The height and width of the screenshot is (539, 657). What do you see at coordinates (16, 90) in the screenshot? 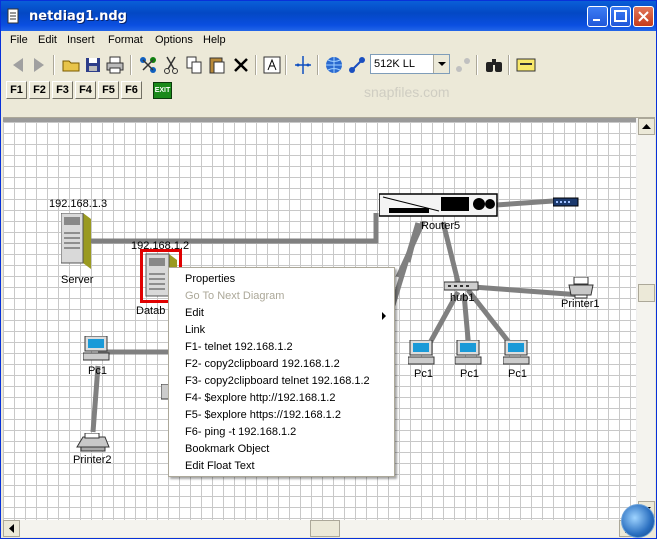
I see `f1-button: F1` at bounding box center [16, 90].